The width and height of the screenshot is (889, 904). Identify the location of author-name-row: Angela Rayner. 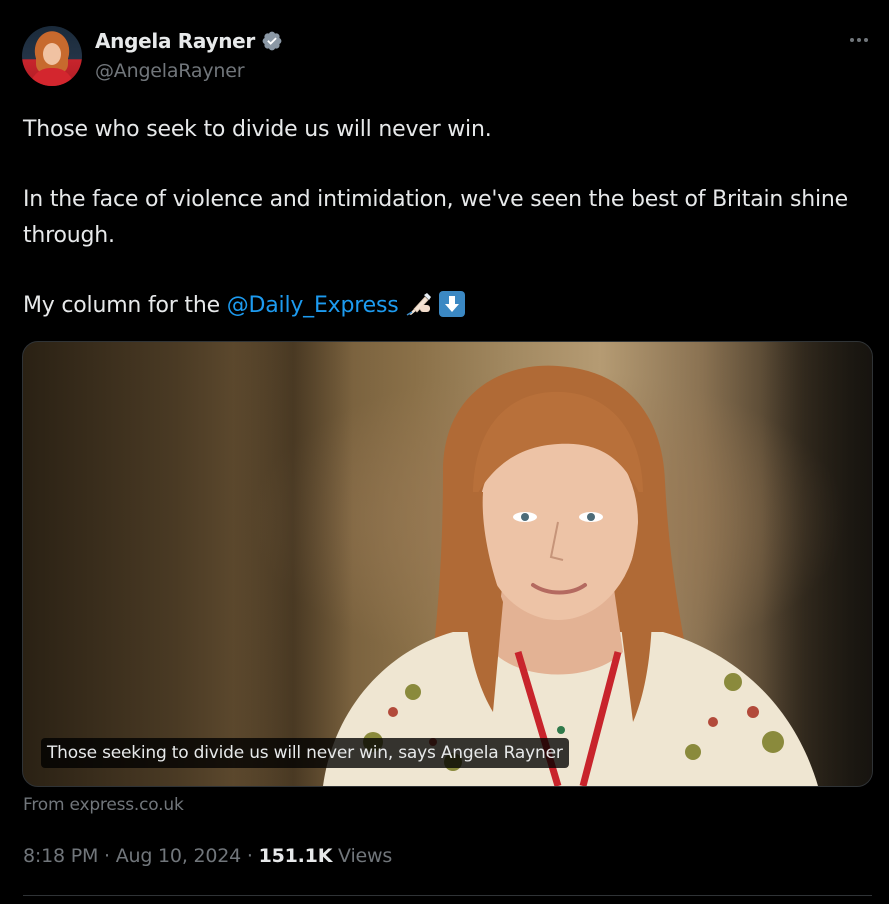
(189, 41).